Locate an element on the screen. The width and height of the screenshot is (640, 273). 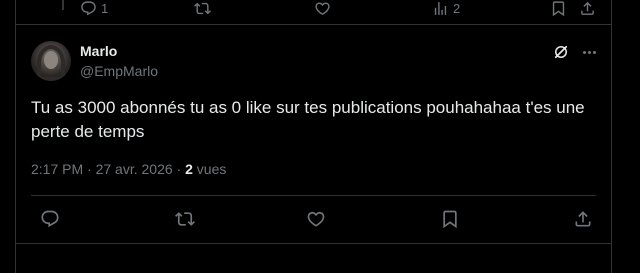
post-date: 27 avr. 2026 is located at coordinates (134, 169).